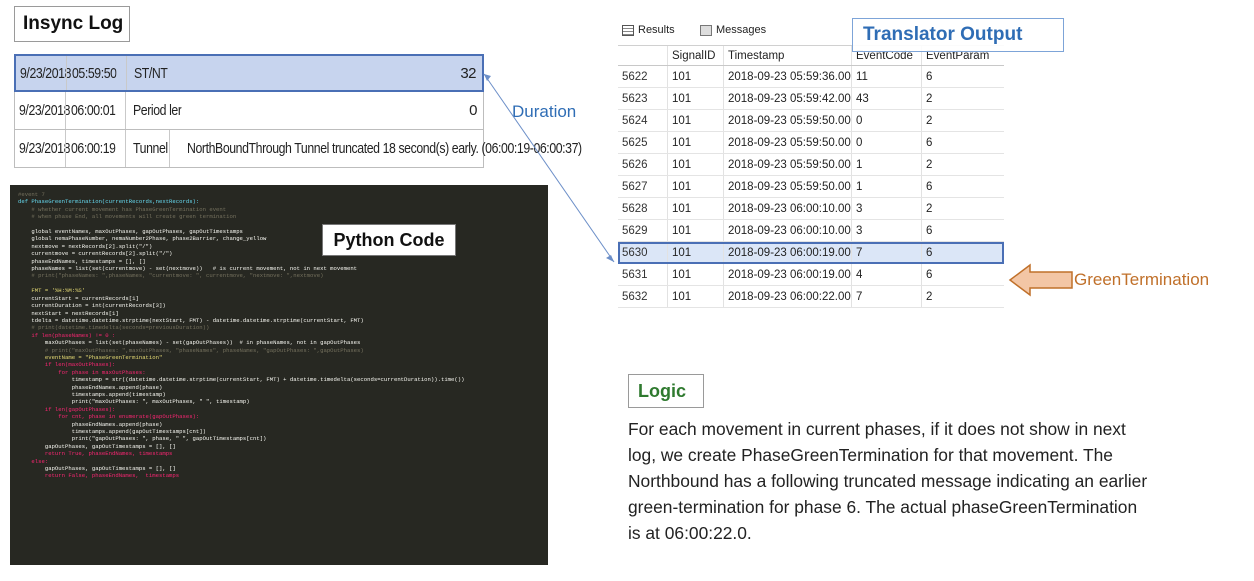 Image resolution: width=1254 pixels, height=581 pixels. What do you see at coordinates (788, 208) in the screenshot?
I see `table-cell: 2018-09-23 06:00:10.000` at bounding box center [788, 208].